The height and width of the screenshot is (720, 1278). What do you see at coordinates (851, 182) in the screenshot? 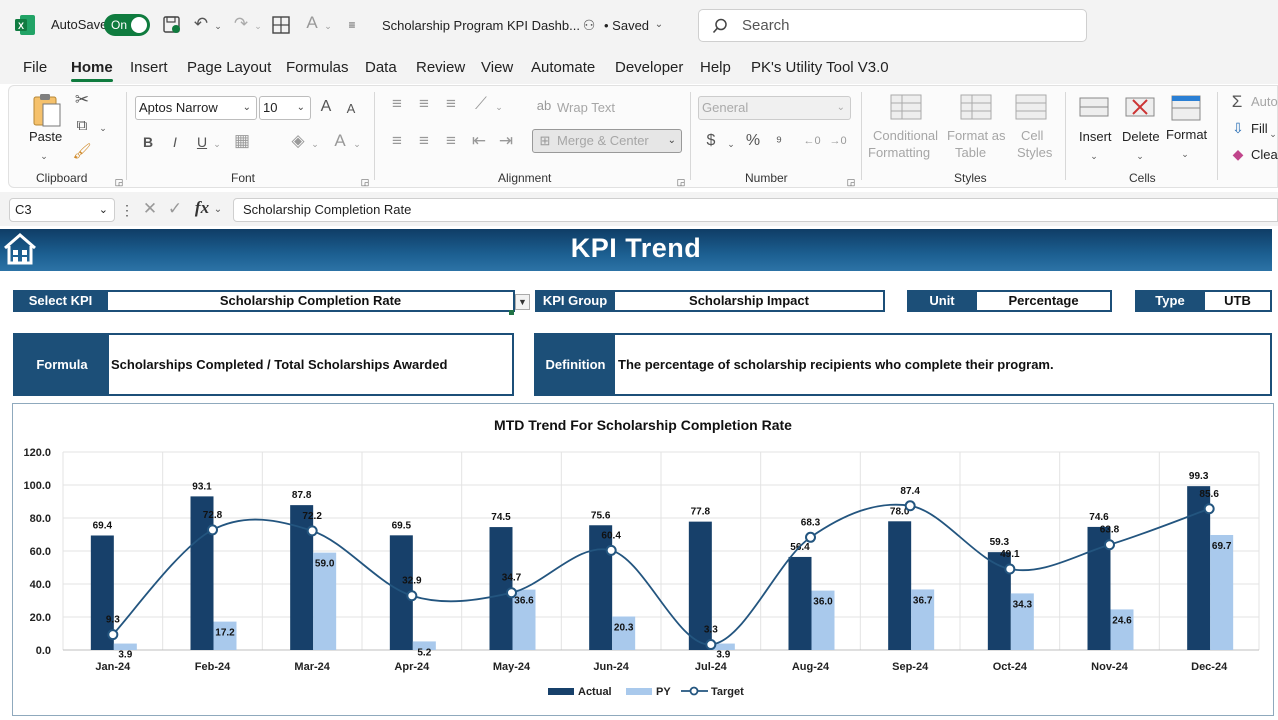
I see `number-launcher-icon: ◲` at bounding box center [851, 182].